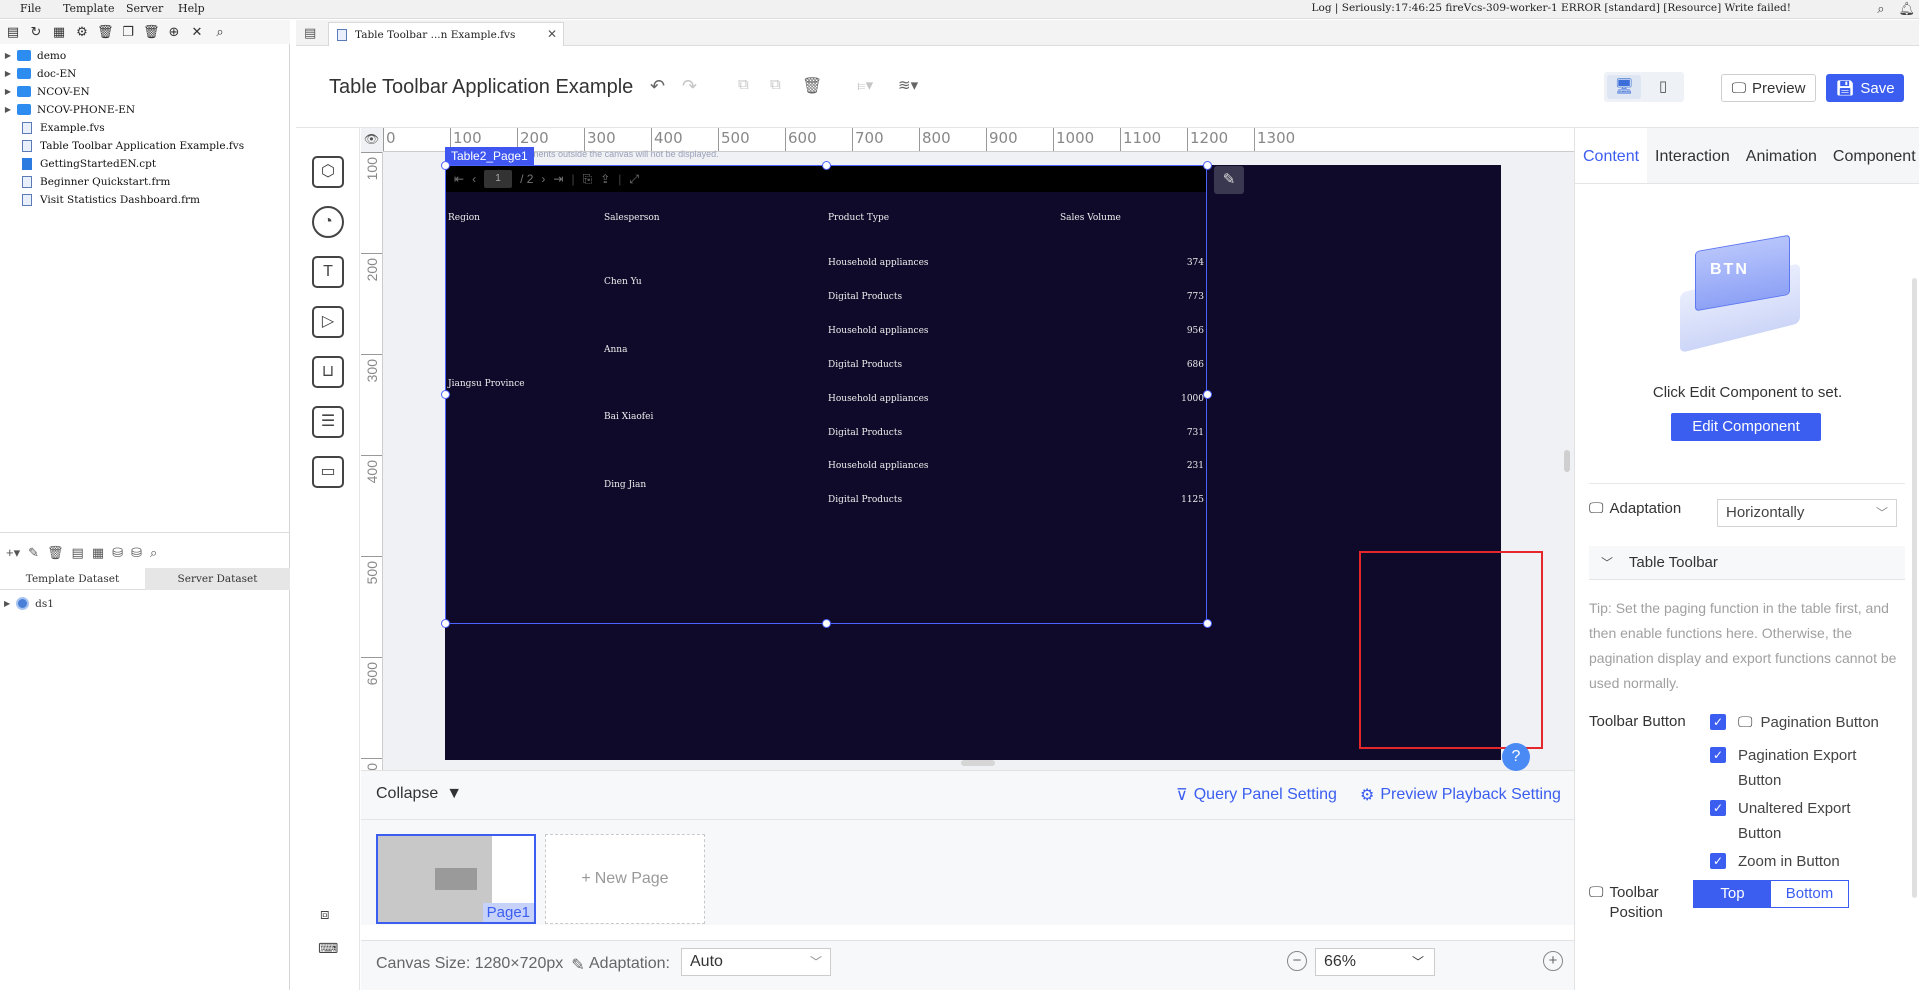 Image resolution: width=1919 pixels, height=990 pixels. I want to click on pencil-icon: ✎, so click(577, 965).